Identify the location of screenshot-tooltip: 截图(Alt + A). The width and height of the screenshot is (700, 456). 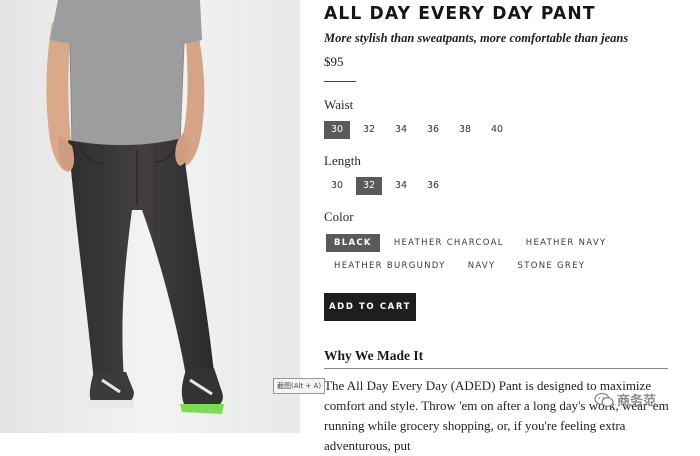
(299, 386).